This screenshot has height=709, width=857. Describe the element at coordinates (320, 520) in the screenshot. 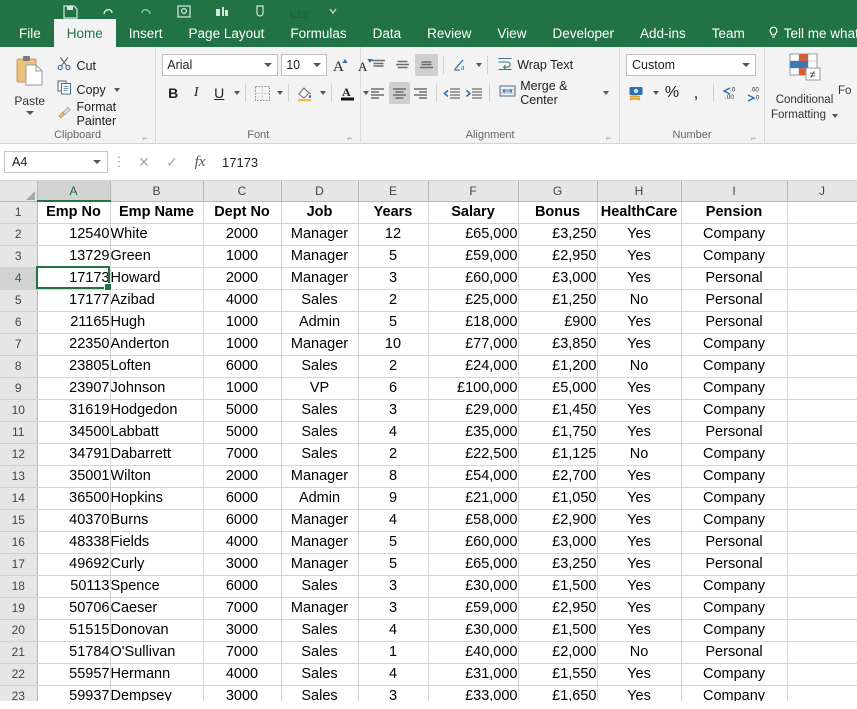

I see `cell-D15: Manager` at that location.